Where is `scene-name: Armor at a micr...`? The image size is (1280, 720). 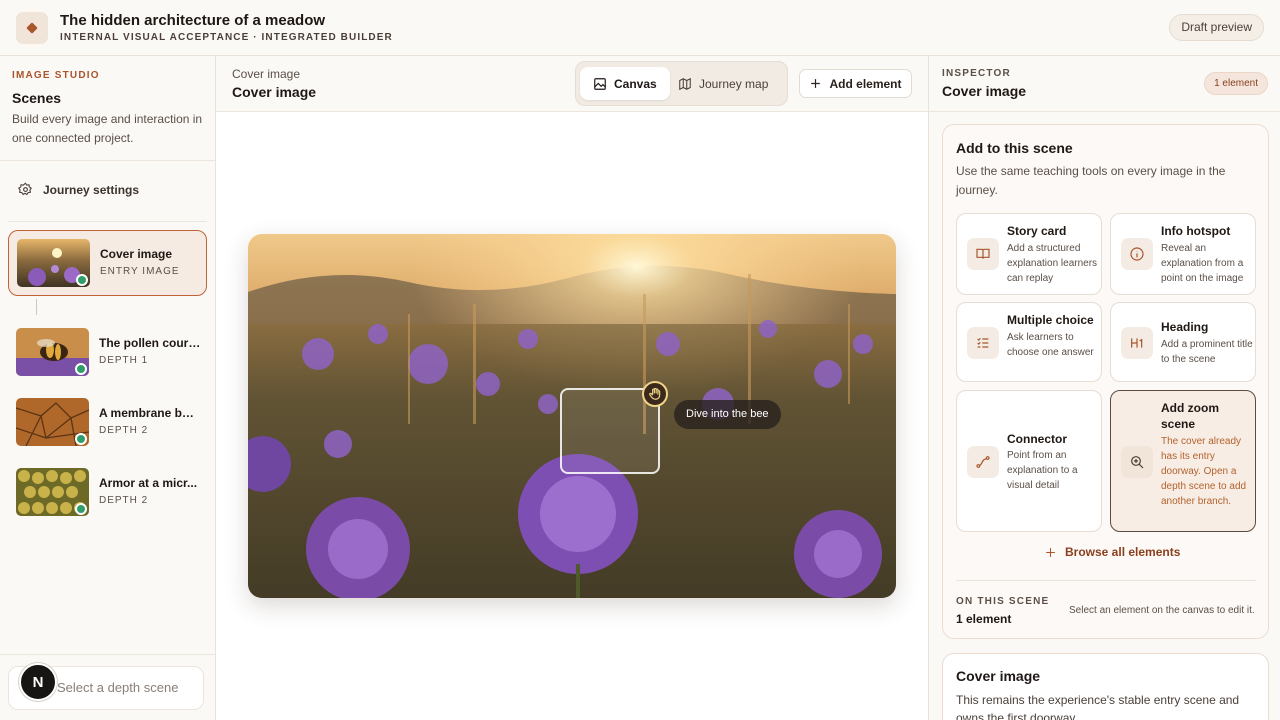 scene-name: Armor at a micr... is located at coordinates (148, 483).